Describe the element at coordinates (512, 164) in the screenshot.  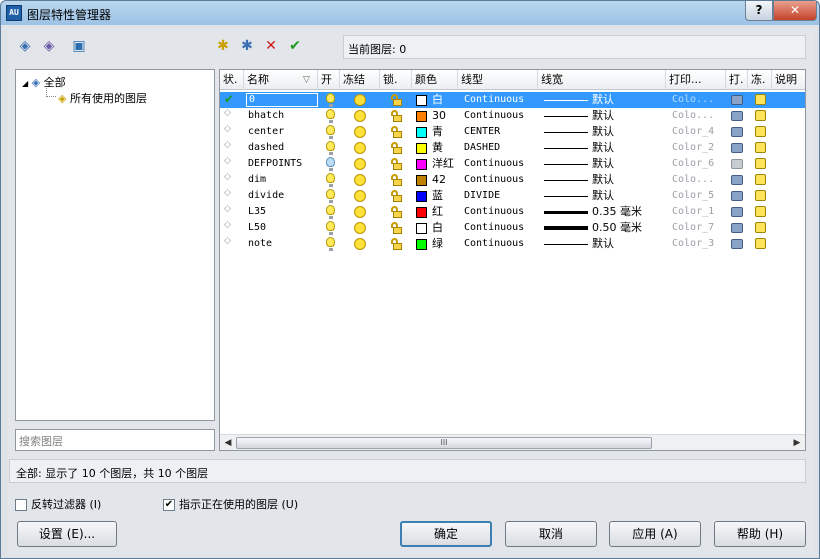
I see `layer-row: ◇ DEFPOINTS 洋红 Continuous 默认 Color_6` at that location.